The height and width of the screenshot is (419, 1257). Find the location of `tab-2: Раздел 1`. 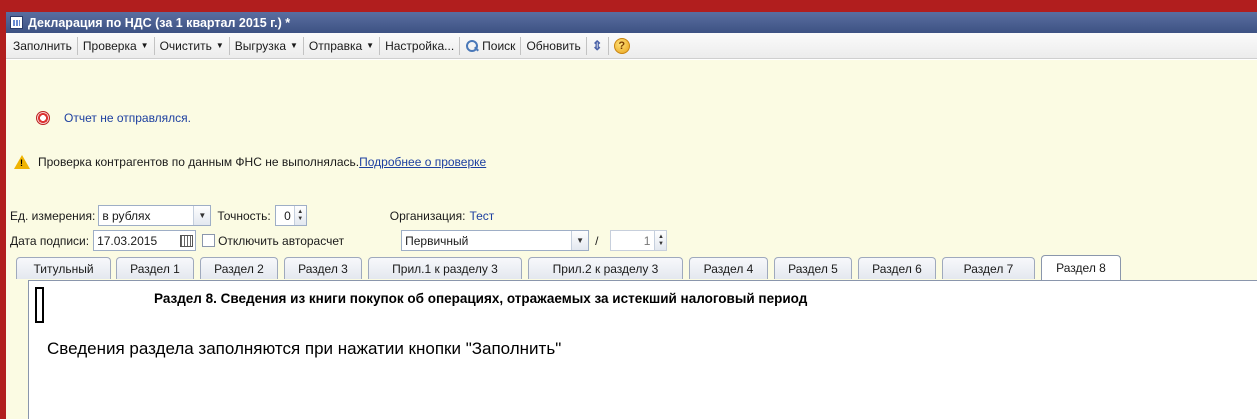

tab-2: Раздел 1 is located at coordinates (155, 268).